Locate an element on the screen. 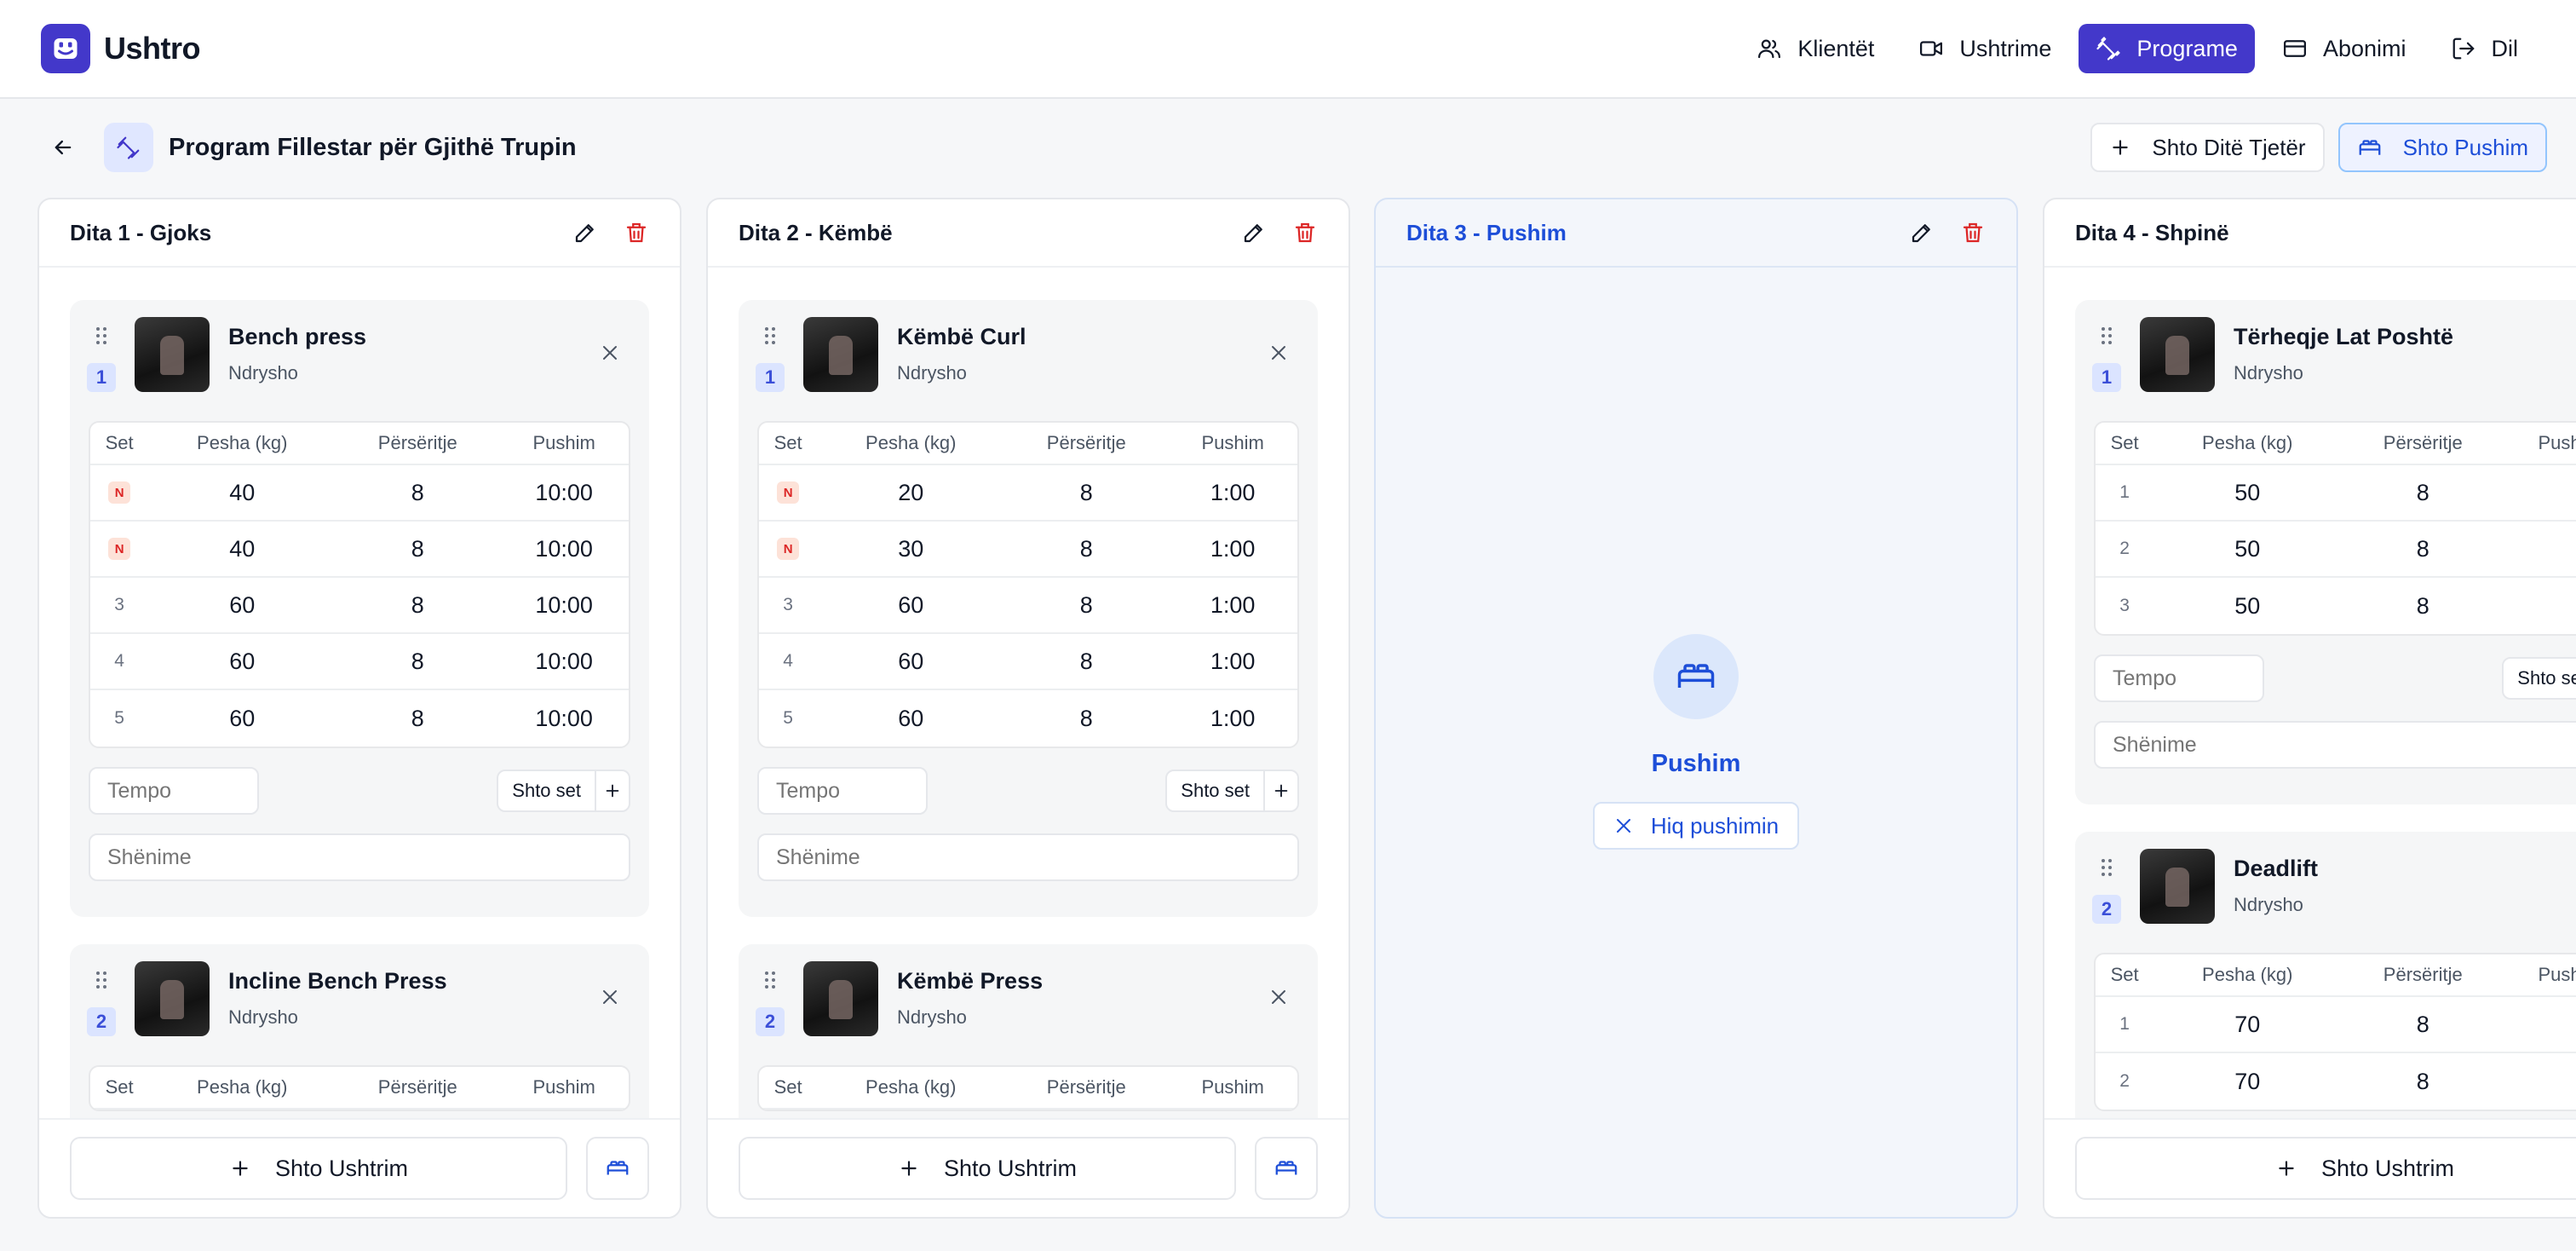  add-rest-button: Shto Pushim is located at coordinates (2442, 148).